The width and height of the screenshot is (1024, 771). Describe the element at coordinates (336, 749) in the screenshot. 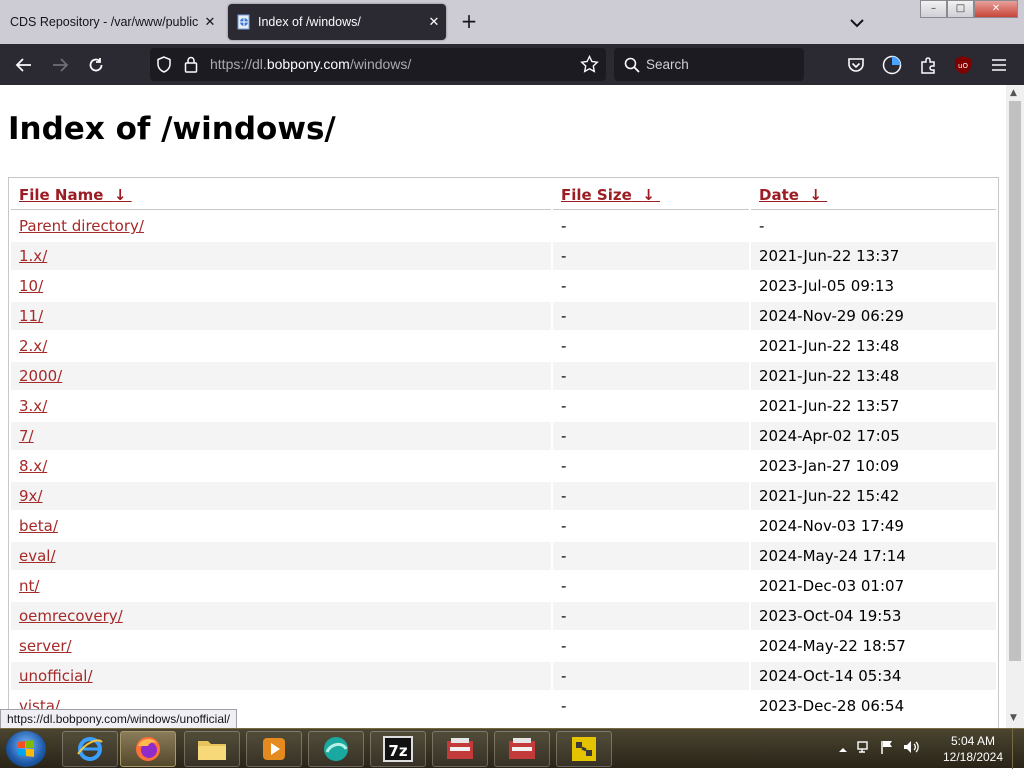

I see `browser-globe-icon` at that location.